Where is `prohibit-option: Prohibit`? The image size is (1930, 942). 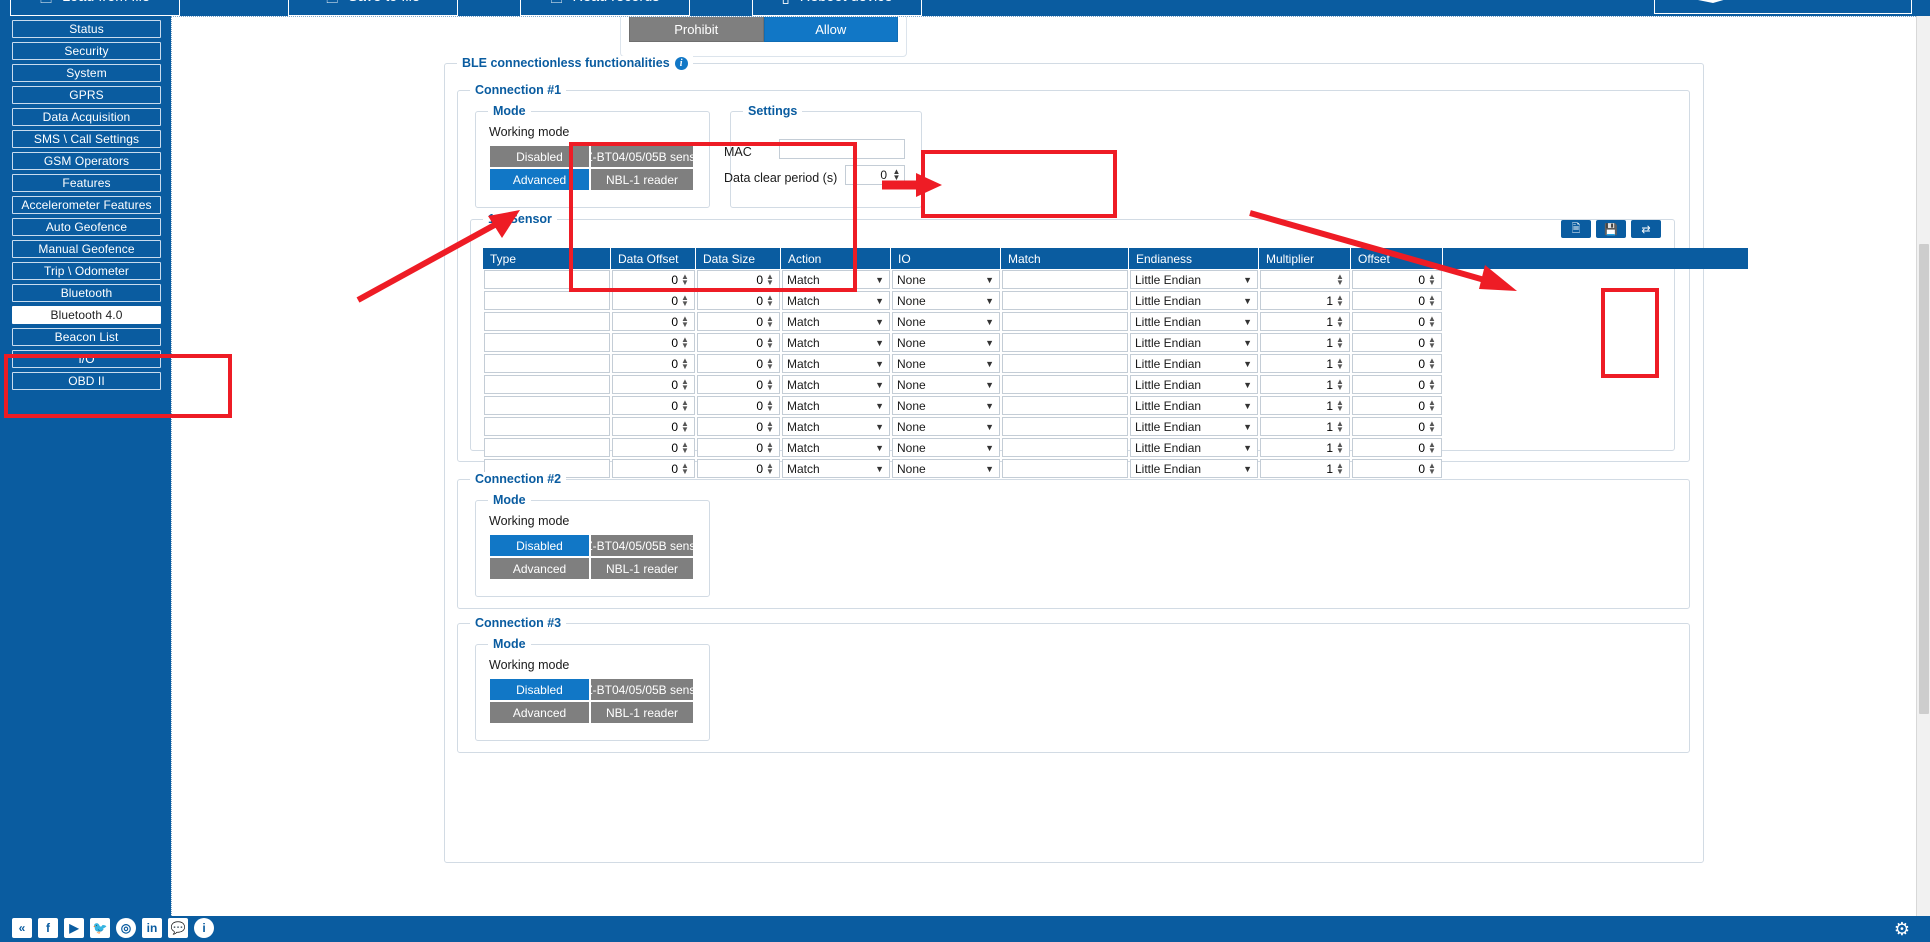 prohibit-option: Prohibit is located at coordinates (696, 29).